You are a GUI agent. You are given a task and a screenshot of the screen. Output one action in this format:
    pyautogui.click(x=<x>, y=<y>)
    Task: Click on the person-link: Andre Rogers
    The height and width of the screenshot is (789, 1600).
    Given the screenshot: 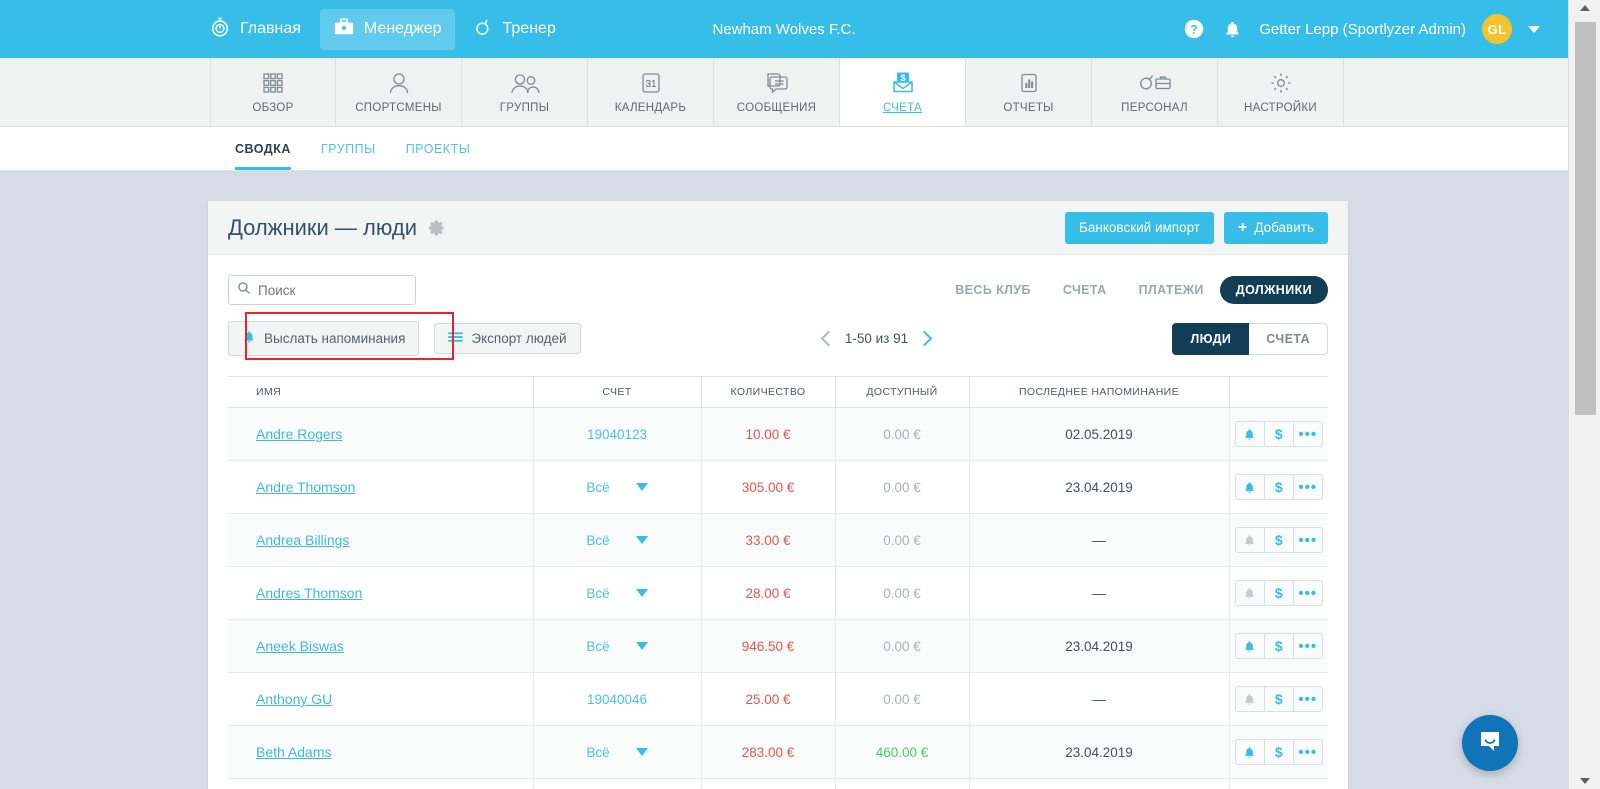 What is the action you would take?
    pyautogui.click(x=299, y=434)
    